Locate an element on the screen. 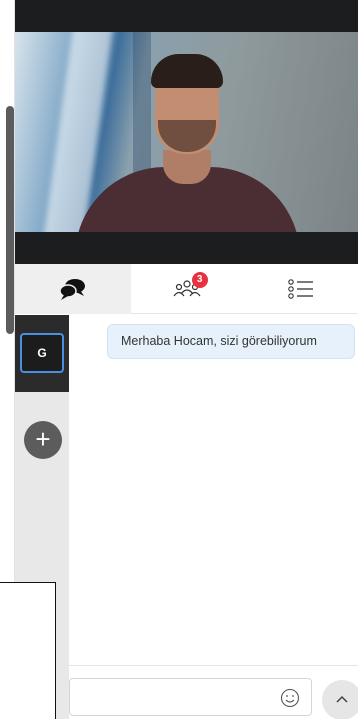 Image resolution: width=358 pixels, height=719 pixels. participants-count-badge: 3 is located at coordinates (199, 280).